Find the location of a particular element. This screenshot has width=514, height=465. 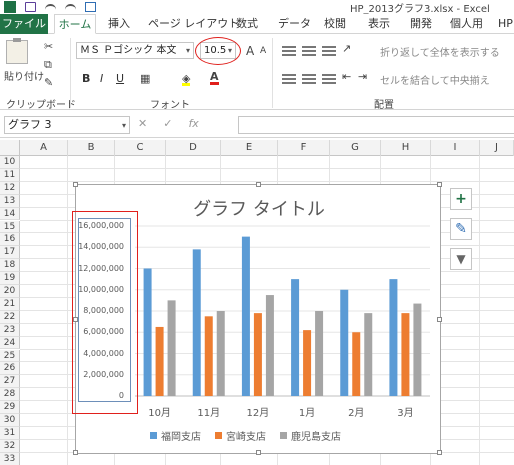

orientation-icon: ↗ is located at coordinates (346, 48).